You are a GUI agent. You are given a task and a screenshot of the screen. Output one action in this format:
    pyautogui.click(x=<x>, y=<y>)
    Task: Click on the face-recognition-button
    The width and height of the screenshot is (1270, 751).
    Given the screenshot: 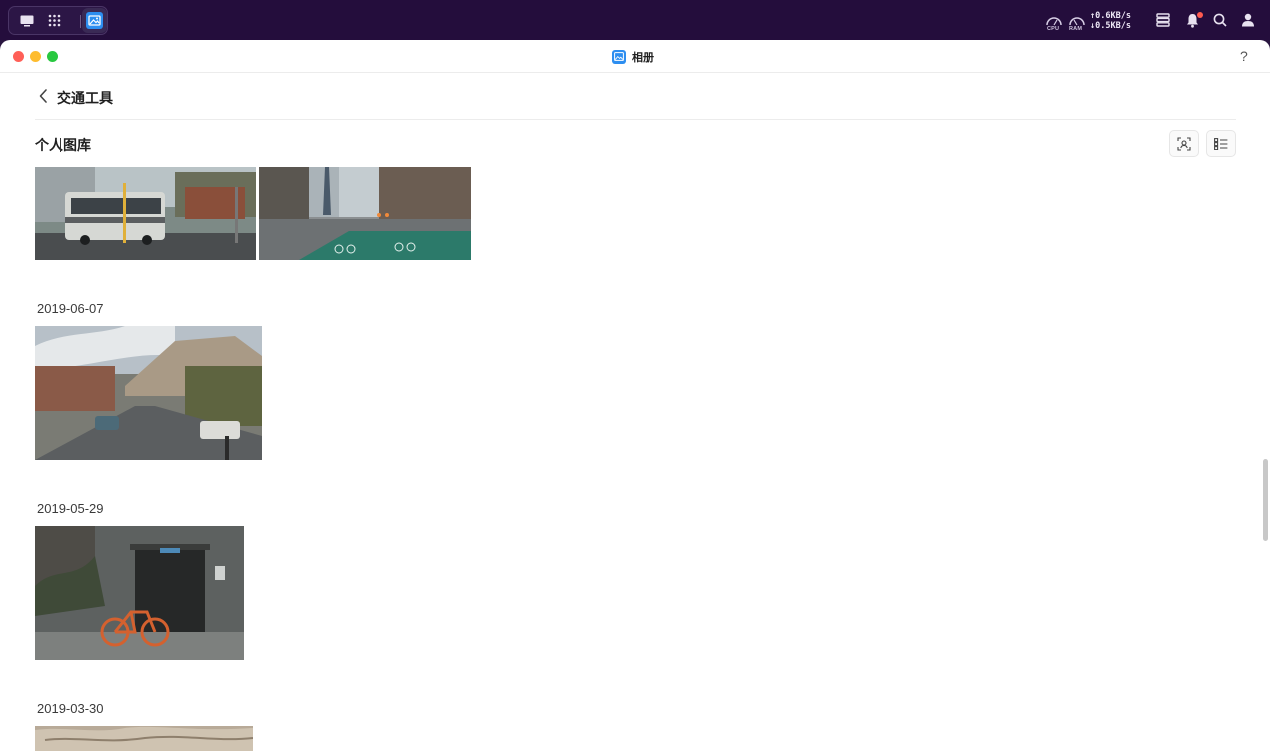 What is the action you would take?
    pyautogui.click(x=1184, y=143)
    